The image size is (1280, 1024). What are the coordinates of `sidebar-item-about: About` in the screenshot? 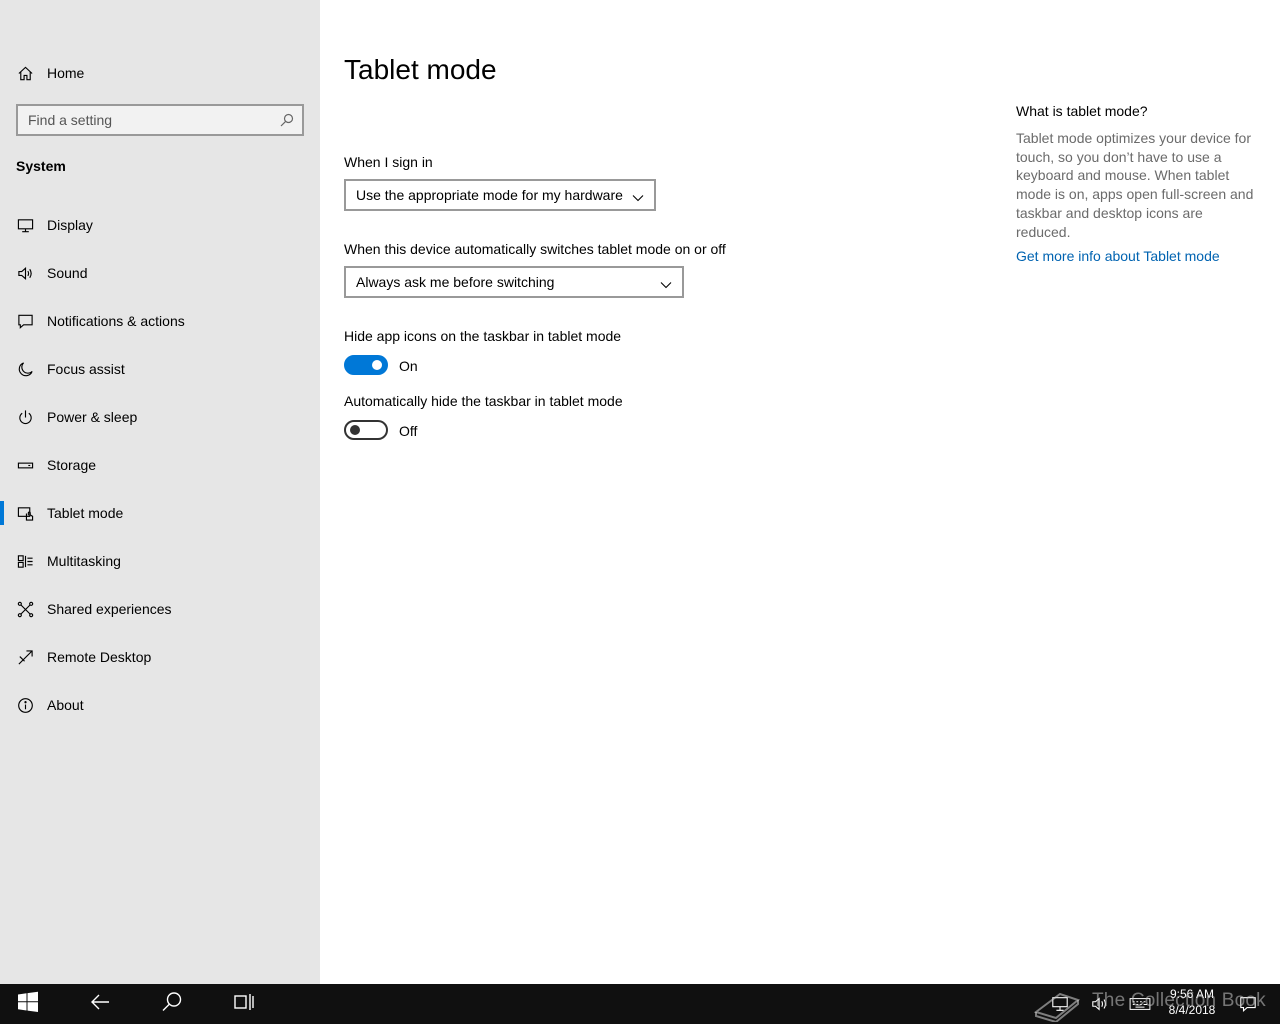 It's located at (160, 705).